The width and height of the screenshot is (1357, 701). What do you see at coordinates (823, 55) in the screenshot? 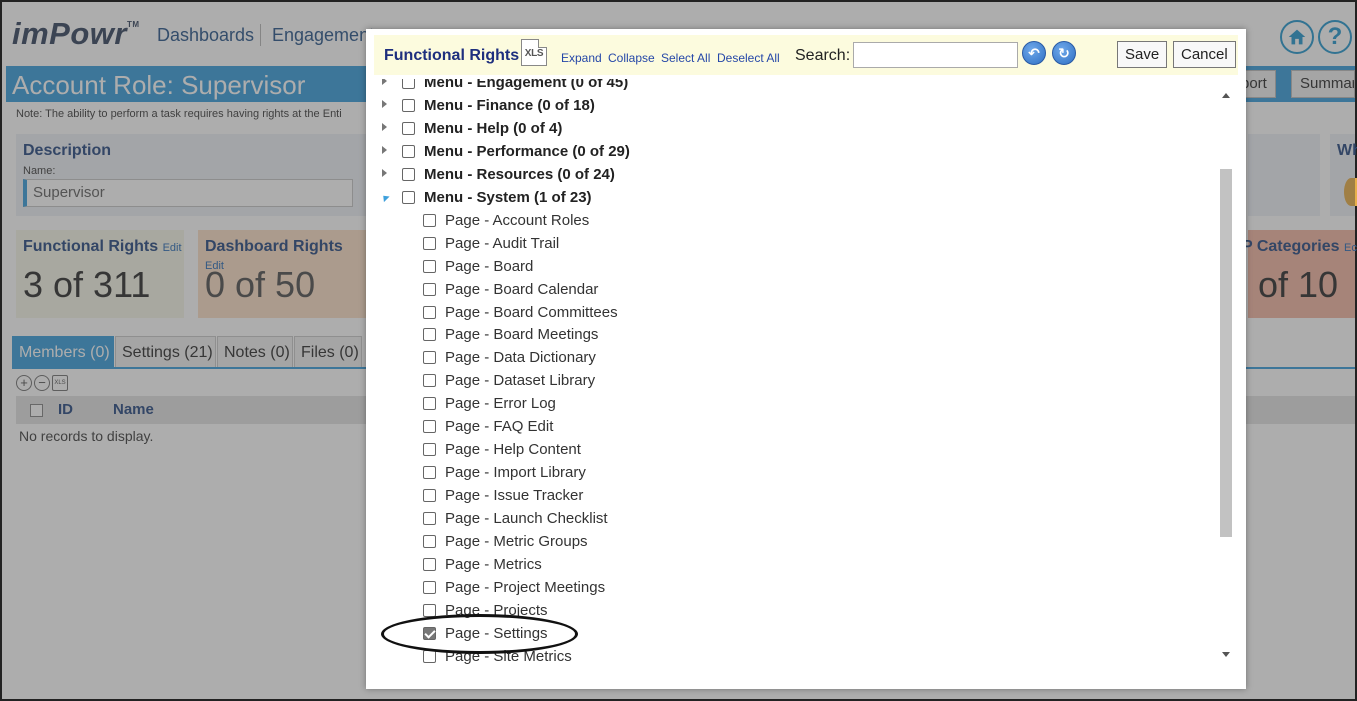
I see `search-label: Search:` at bounding box center [823, 55].